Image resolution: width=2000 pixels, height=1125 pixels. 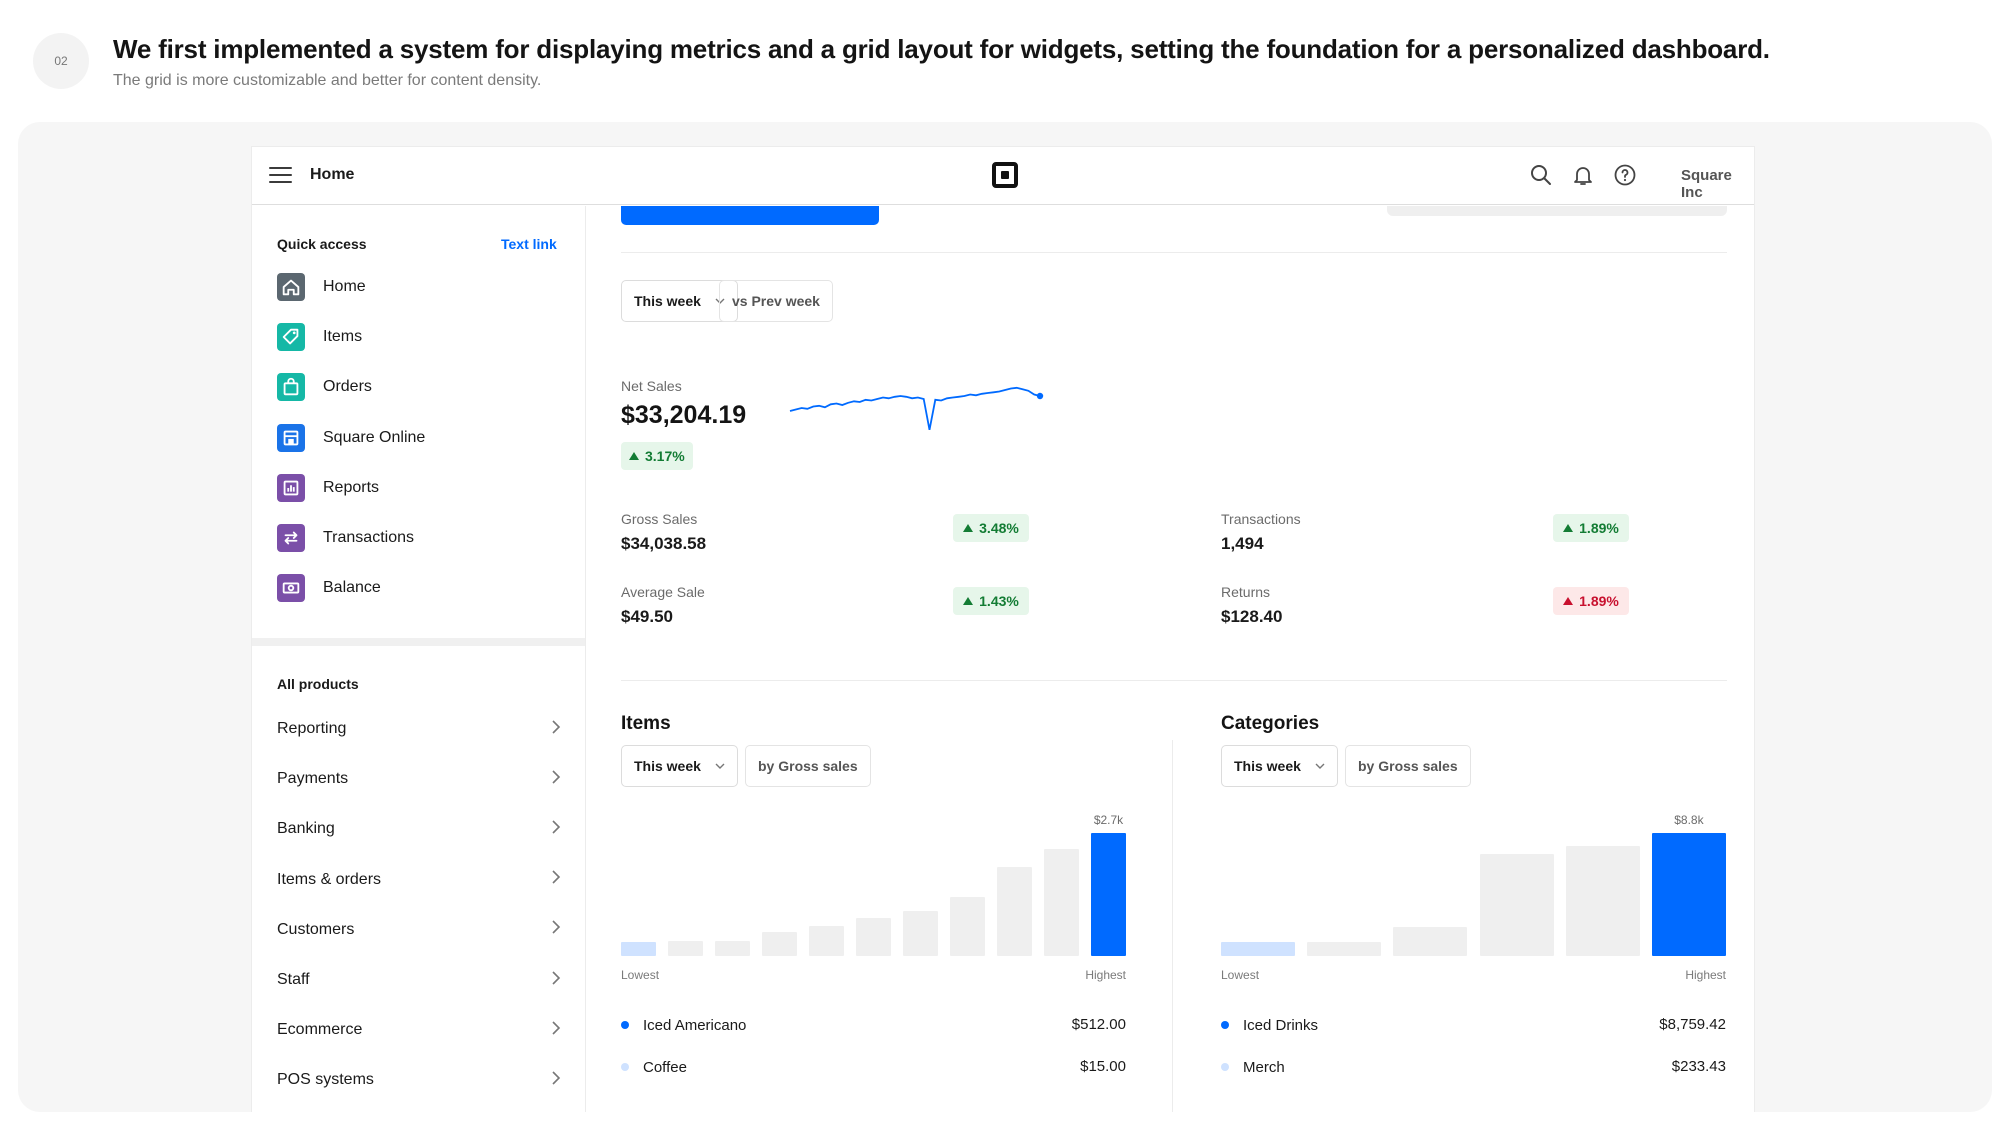 What do you see at coordinates (419, 829) in the screenshot?
I see `product-item-banking: Banking` at bounding box center [419, 829].